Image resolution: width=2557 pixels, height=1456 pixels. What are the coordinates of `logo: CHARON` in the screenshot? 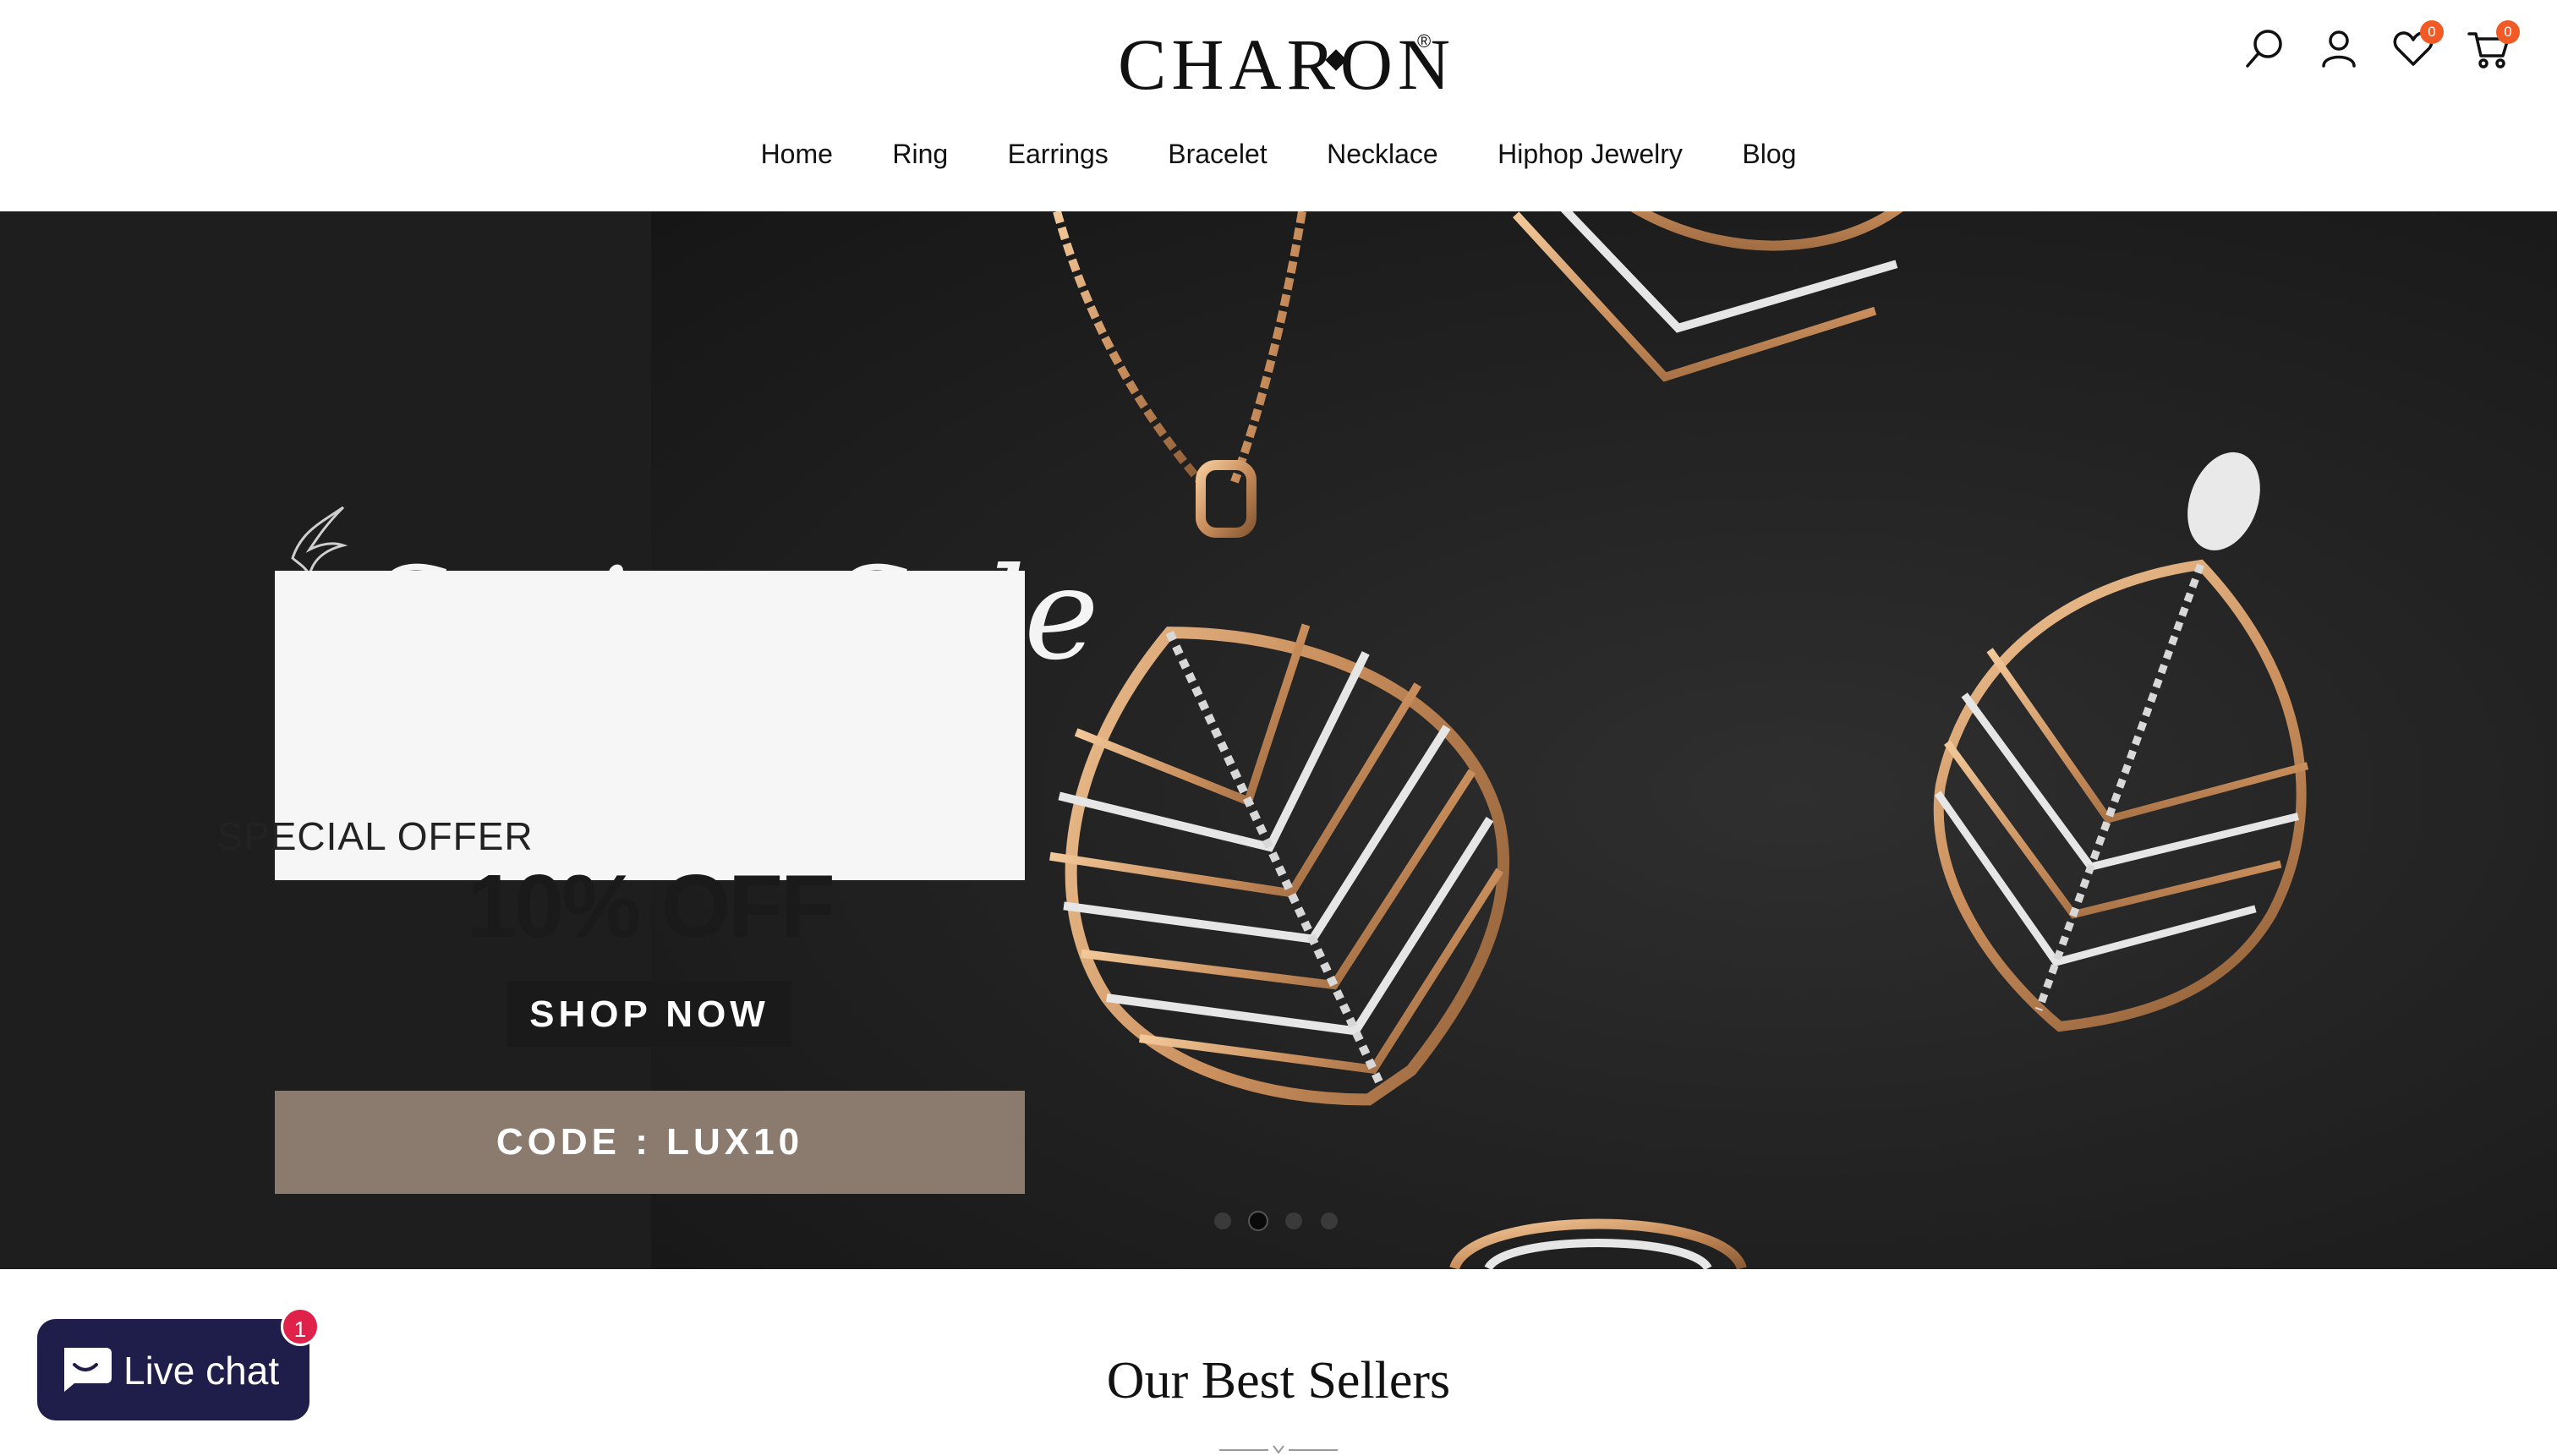 It's located at (1286, 65).